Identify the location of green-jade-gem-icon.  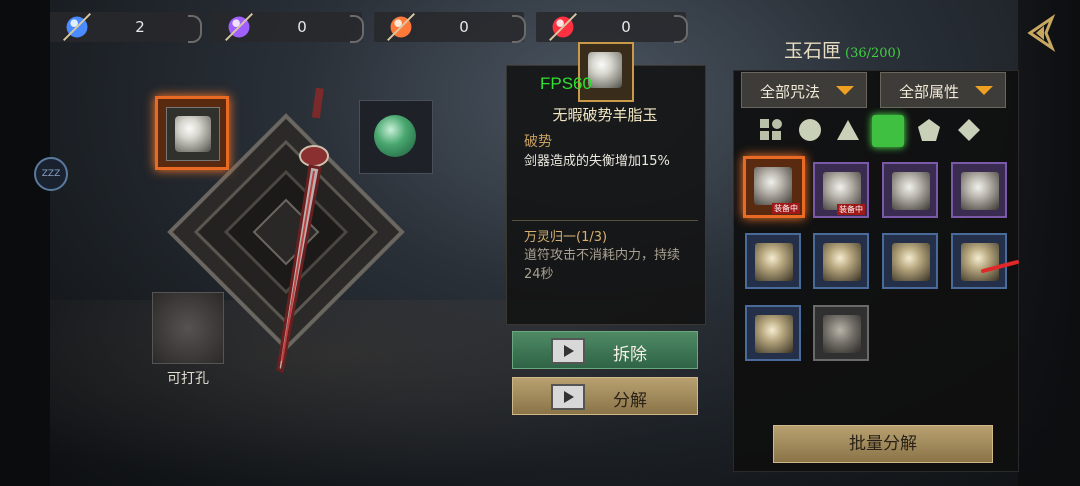
(395, 136).